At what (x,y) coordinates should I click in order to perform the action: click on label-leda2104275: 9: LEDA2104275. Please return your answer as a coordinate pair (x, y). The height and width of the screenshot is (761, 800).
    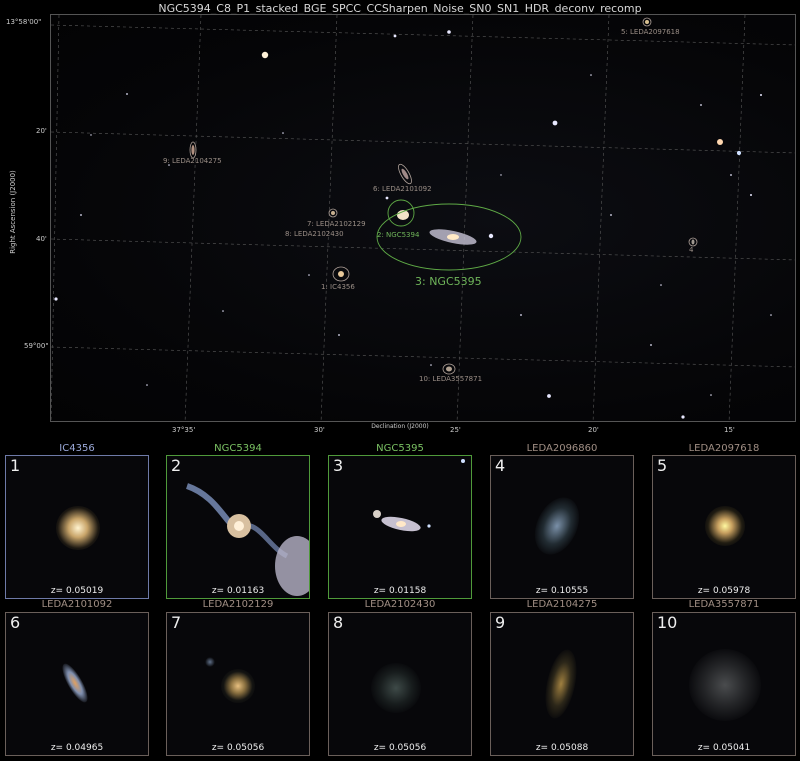
    Looking at the image, I should click on (192, 161).